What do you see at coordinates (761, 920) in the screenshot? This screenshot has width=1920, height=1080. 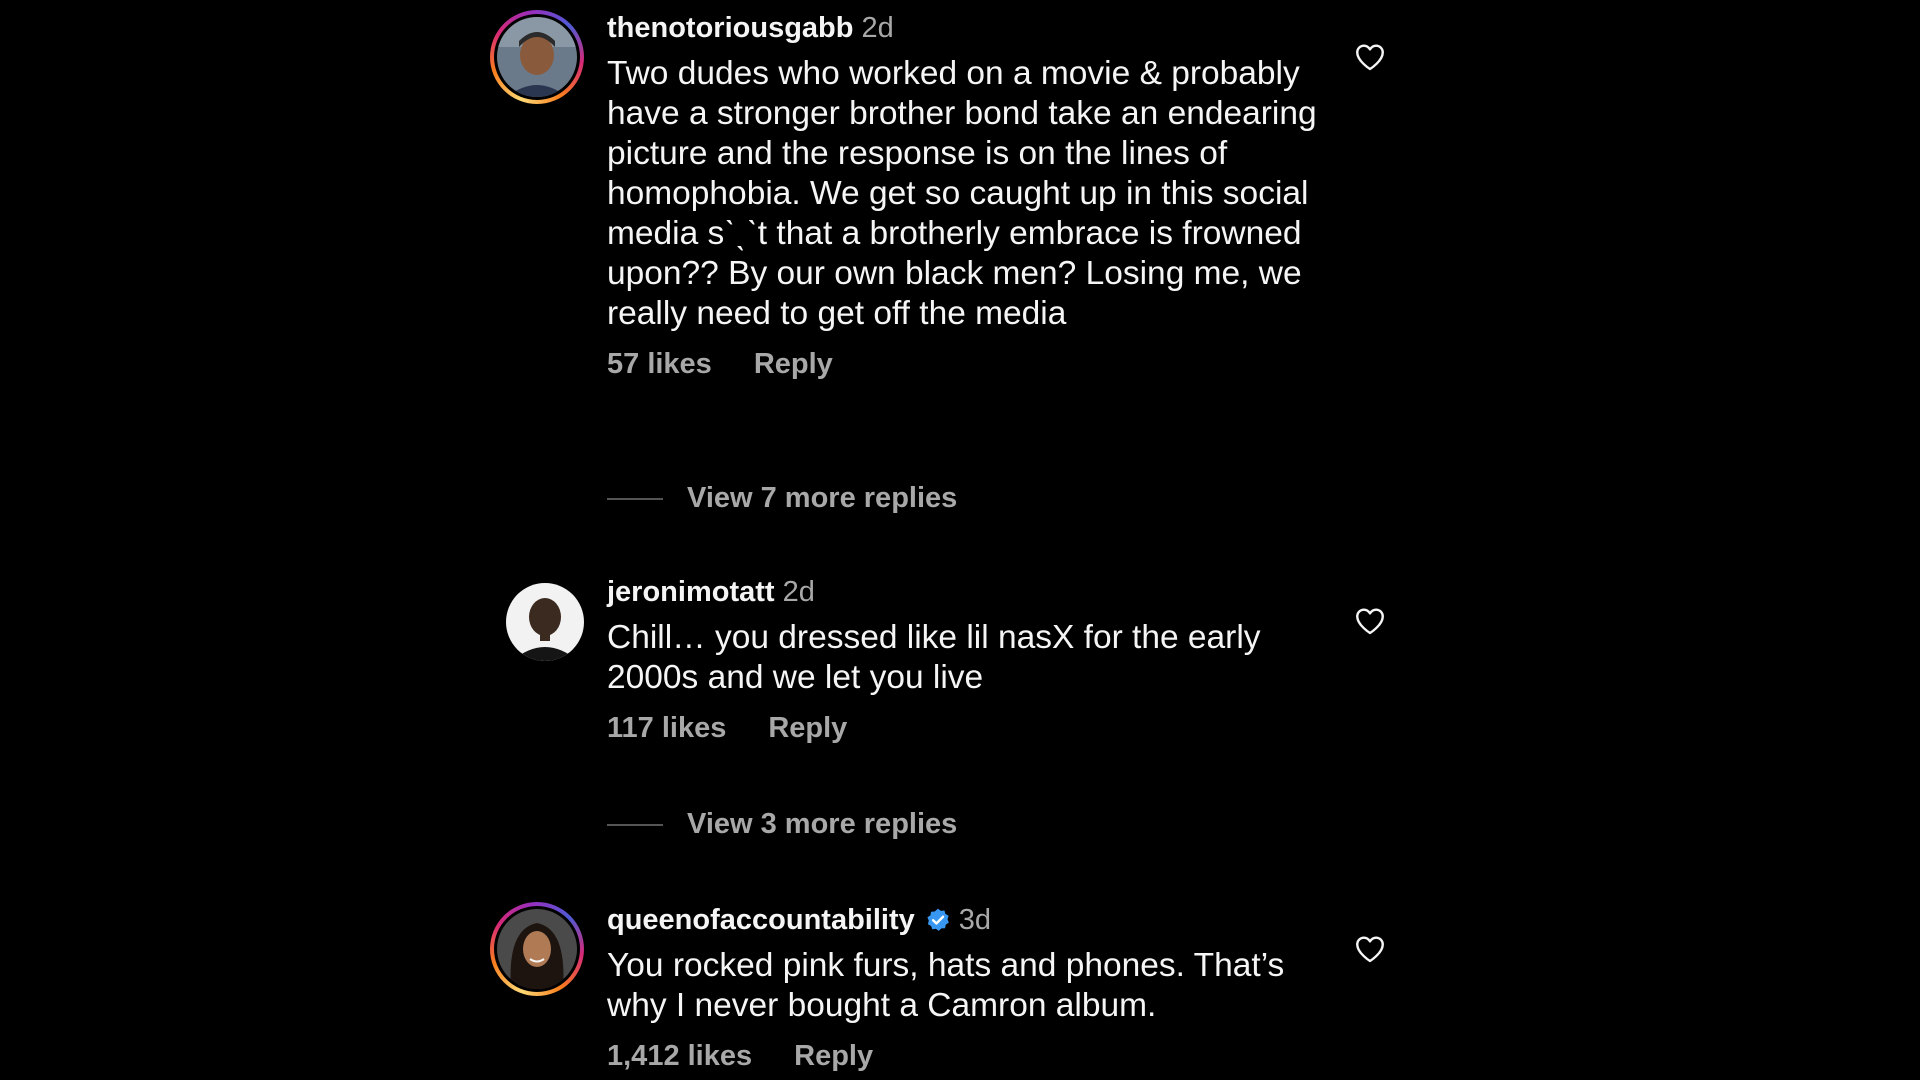 I see `username: queenofaccountability` at bounding box center [761, 920].